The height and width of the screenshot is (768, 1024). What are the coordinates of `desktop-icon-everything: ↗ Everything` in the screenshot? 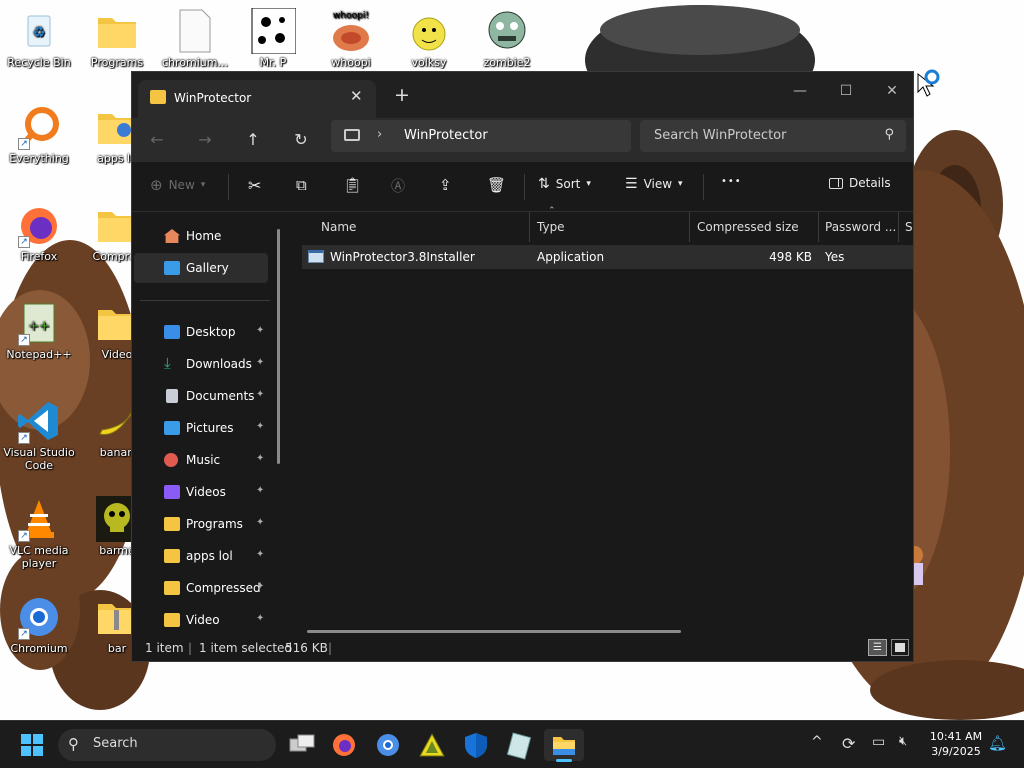 It's located at (39, 134).